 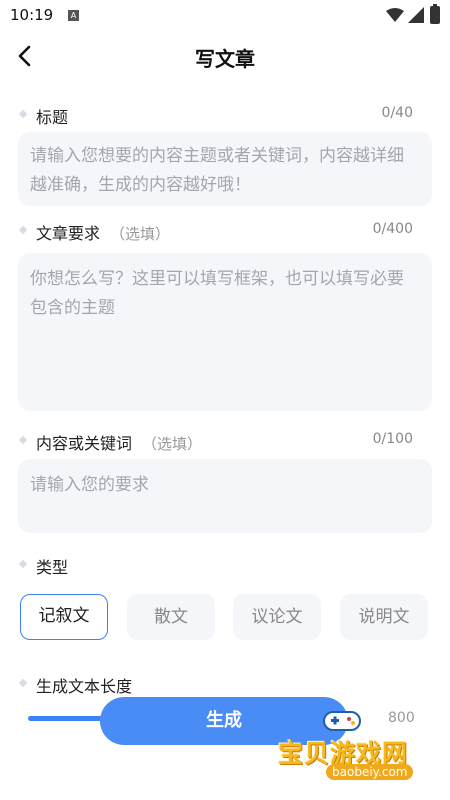 I want to click on keywords-label: 内容或关键词 （选填）, so click(x=119, y=442).